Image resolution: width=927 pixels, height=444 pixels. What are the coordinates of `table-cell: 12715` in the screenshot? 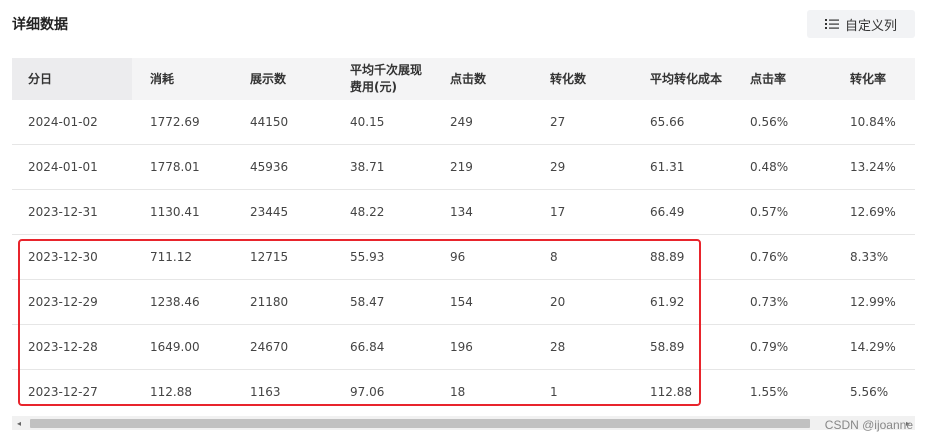 It's located at (282, 257).